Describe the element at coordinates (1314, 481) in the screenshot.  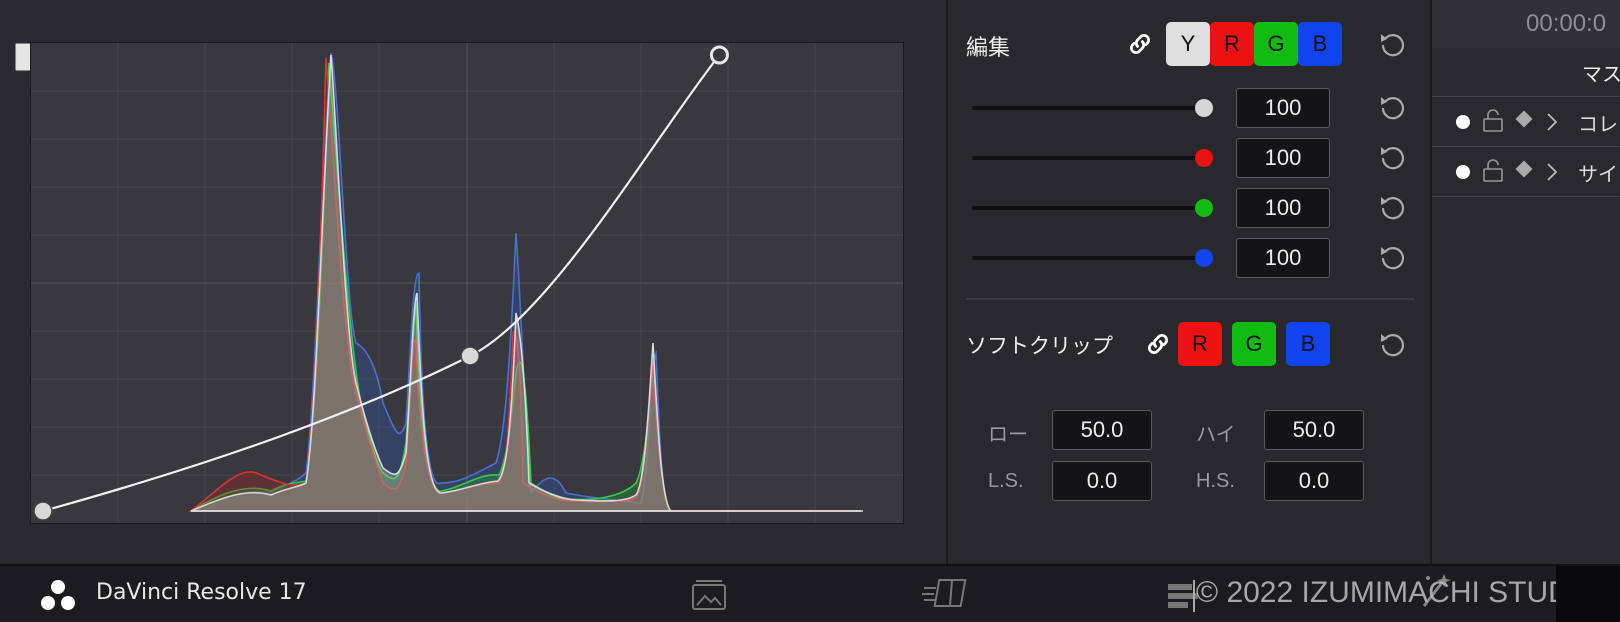
I see `hs-value: 0.0` at that location.